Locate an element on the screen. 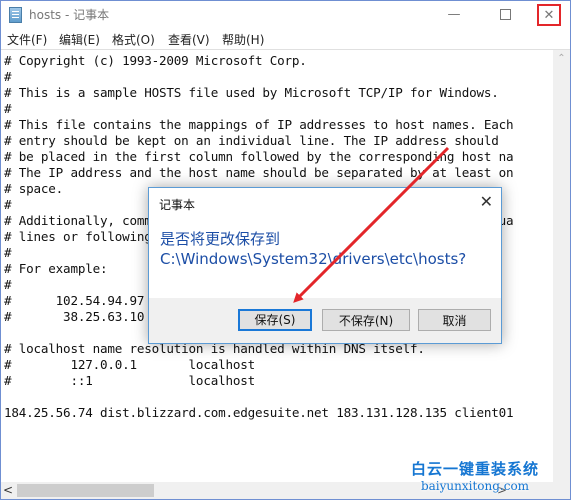 The image size is (571, 500). title-bar: hosts - 记事本 — ✕ is located at coordinates (285, 15).